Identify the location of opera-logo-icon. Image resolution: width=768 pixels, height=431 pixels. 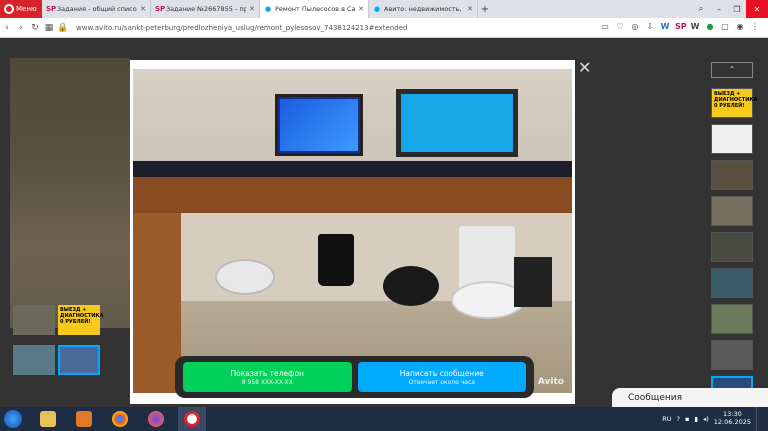
(9, 9).